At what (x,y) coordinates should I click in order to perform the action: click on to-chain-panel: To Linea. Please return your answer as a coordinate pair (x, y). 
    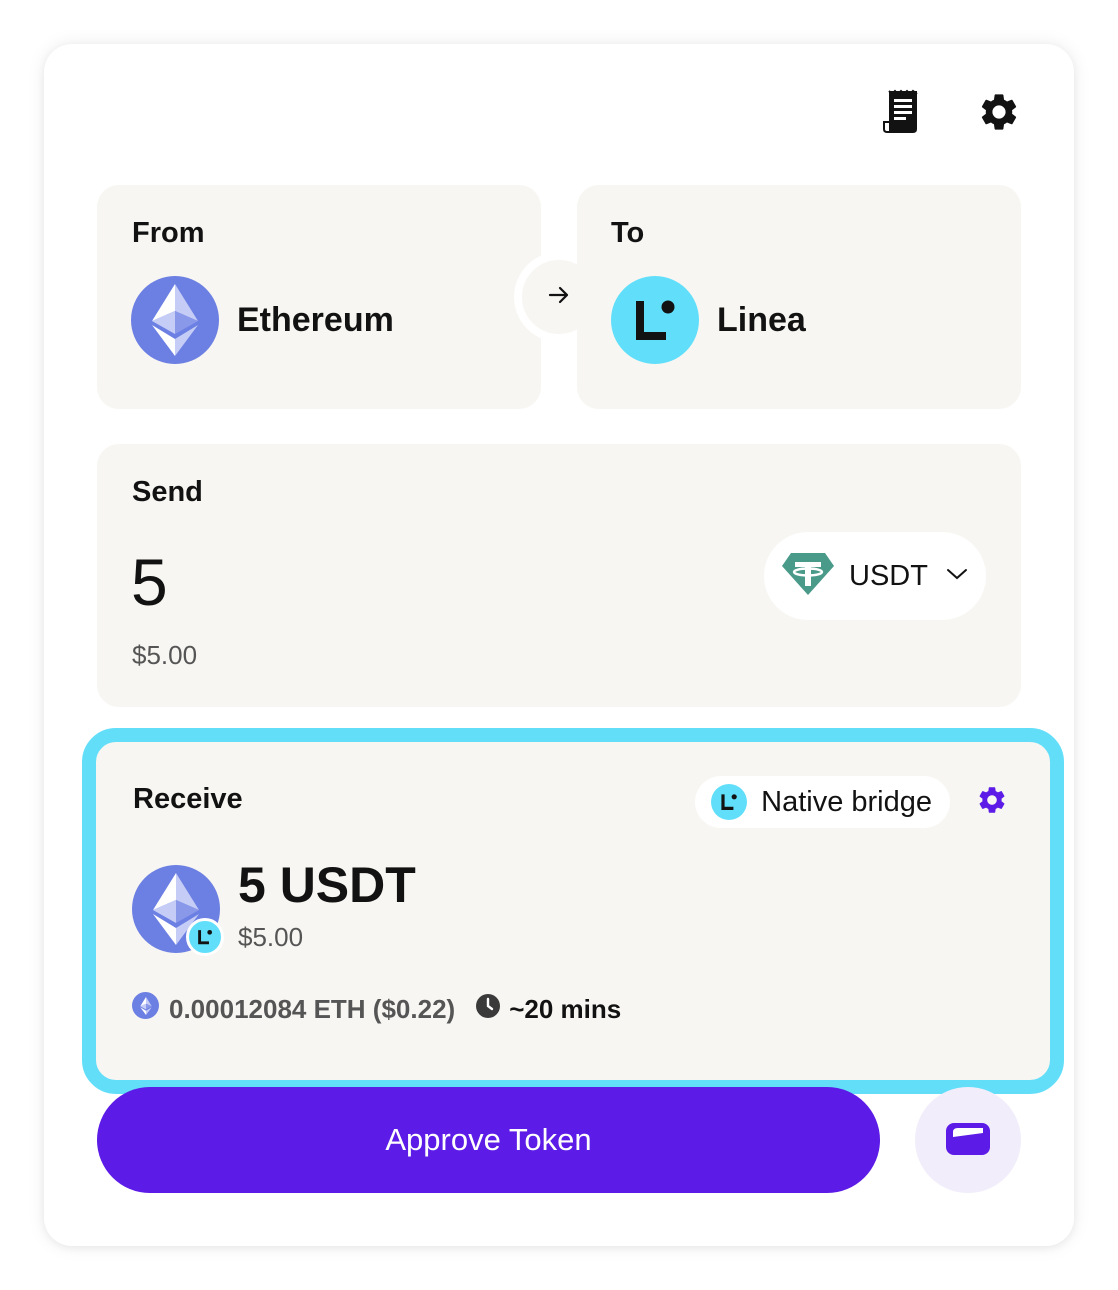
    Looking at the image, I should click on (799, 297).